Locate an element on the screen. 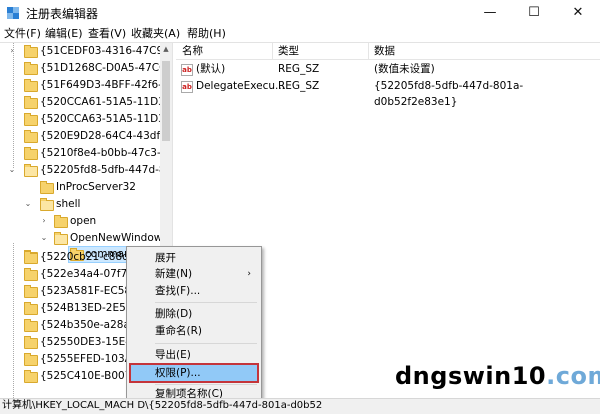 The image size is (600, 414). menu-help: 帮助(H) is located at coordinates (206, 34).